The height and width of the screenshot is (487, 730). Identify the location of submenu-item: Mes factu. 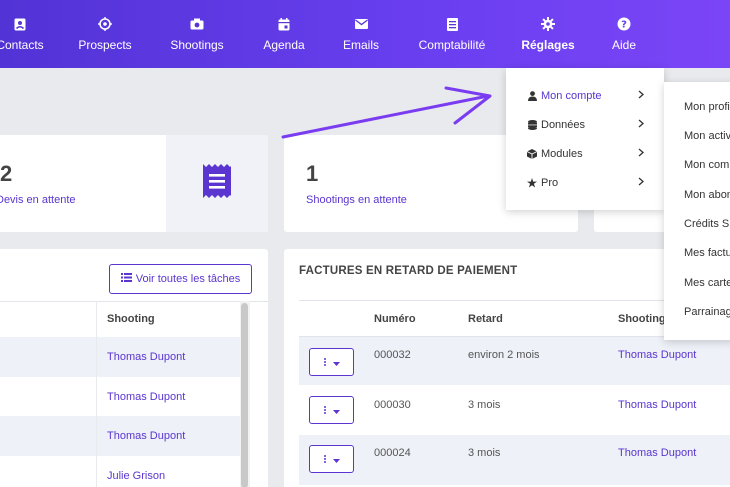
(707, 253).